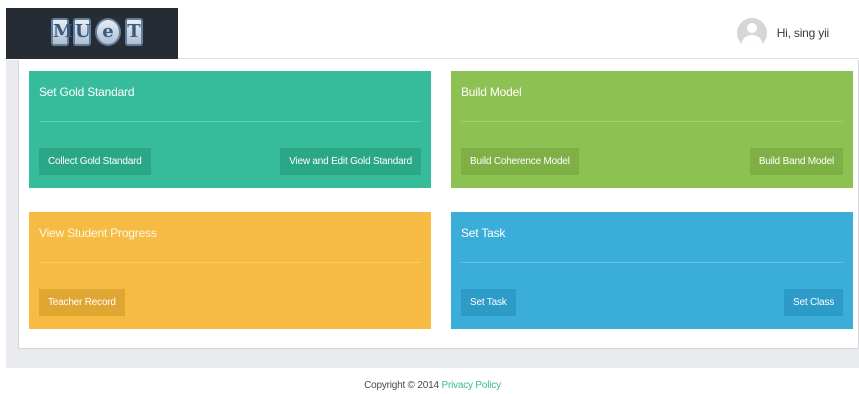 This screenshot has width=859, height=394. Describe the element at coordinates (652, 270) in the screenshot. I see `card-set-task: Set Task Set Task Set Class` at that location.